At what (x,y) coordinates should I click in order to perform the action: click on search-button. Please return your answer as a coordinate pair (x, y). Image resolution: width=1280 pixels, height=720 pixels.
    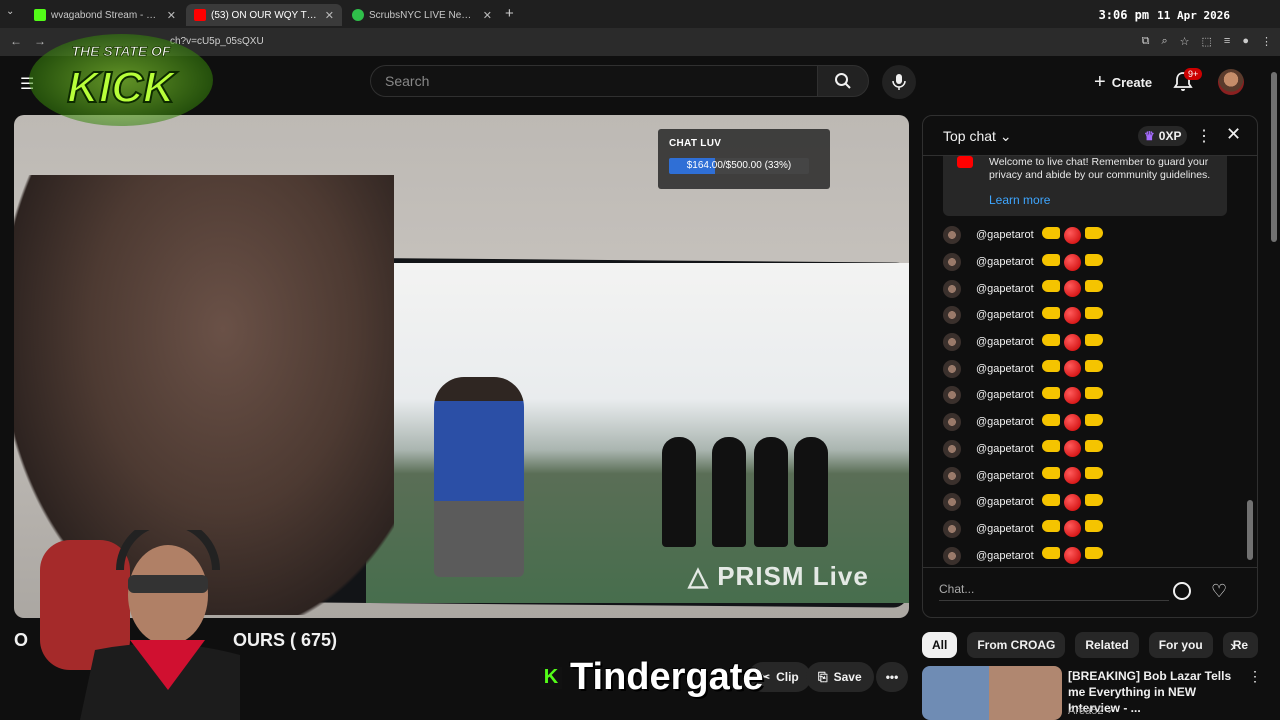
    Looking at the image, I should click on (843, 81).